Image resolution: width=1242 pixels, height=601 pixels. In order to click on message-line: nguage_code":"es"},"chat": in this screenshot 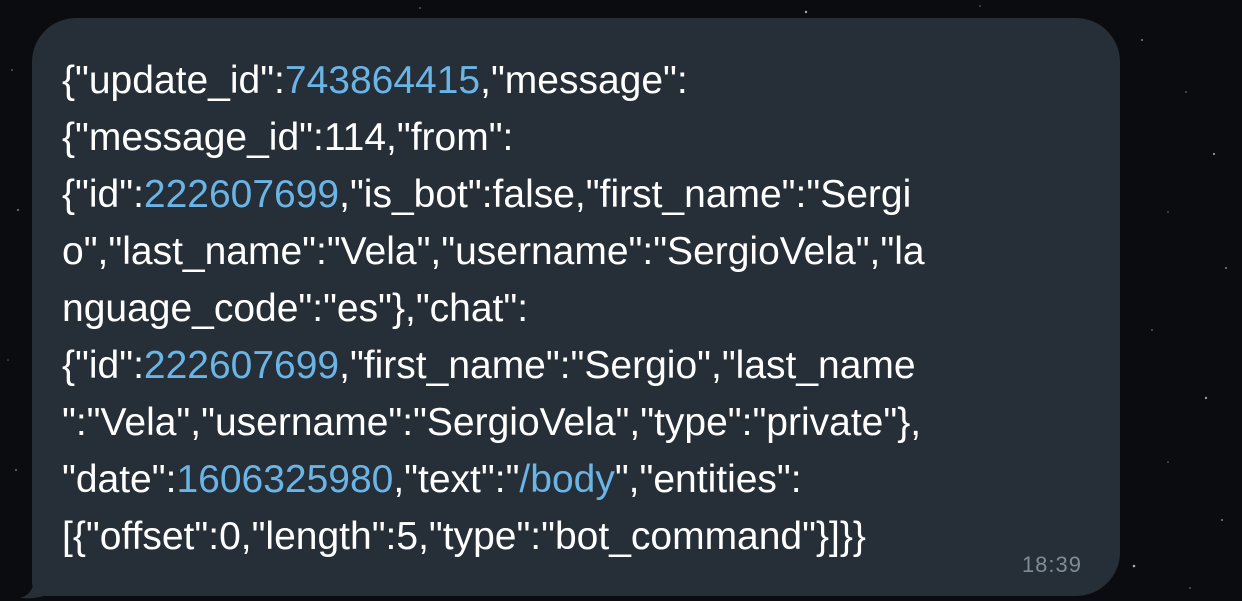, I will do `click(581, 308)`.